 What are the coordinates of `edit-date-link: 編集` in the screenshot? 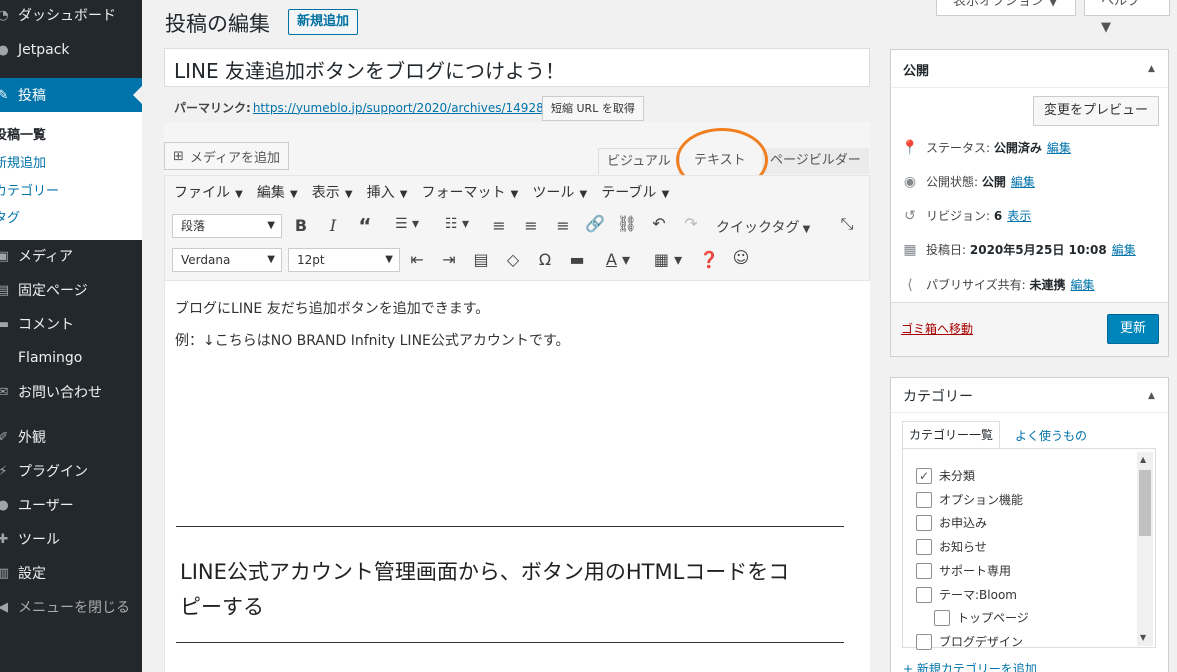 It's located at (1124, 249).